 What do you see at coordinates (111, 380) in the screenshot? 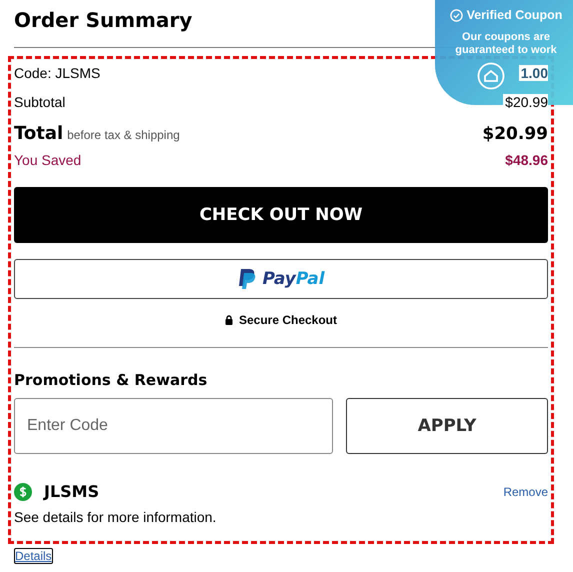
I see `promotions-heading: Promotions & Rewards` at bounding box center [111, 380].